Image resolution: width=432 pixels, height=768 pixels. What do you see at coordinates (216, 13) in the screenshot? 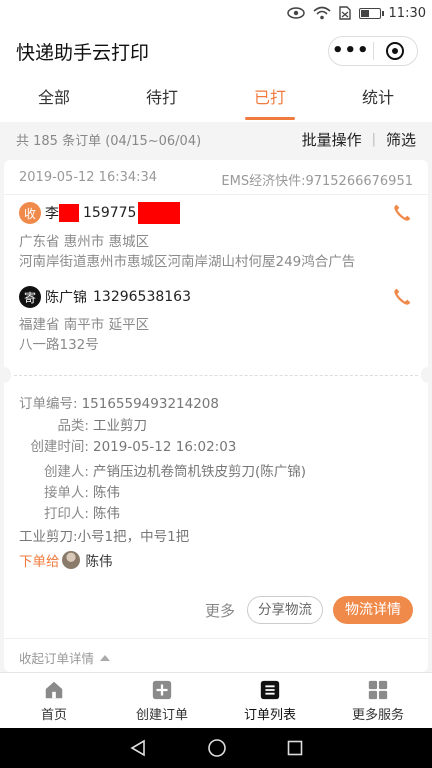
I see `status-bar: 11:30` at bounding box center [216, 13].